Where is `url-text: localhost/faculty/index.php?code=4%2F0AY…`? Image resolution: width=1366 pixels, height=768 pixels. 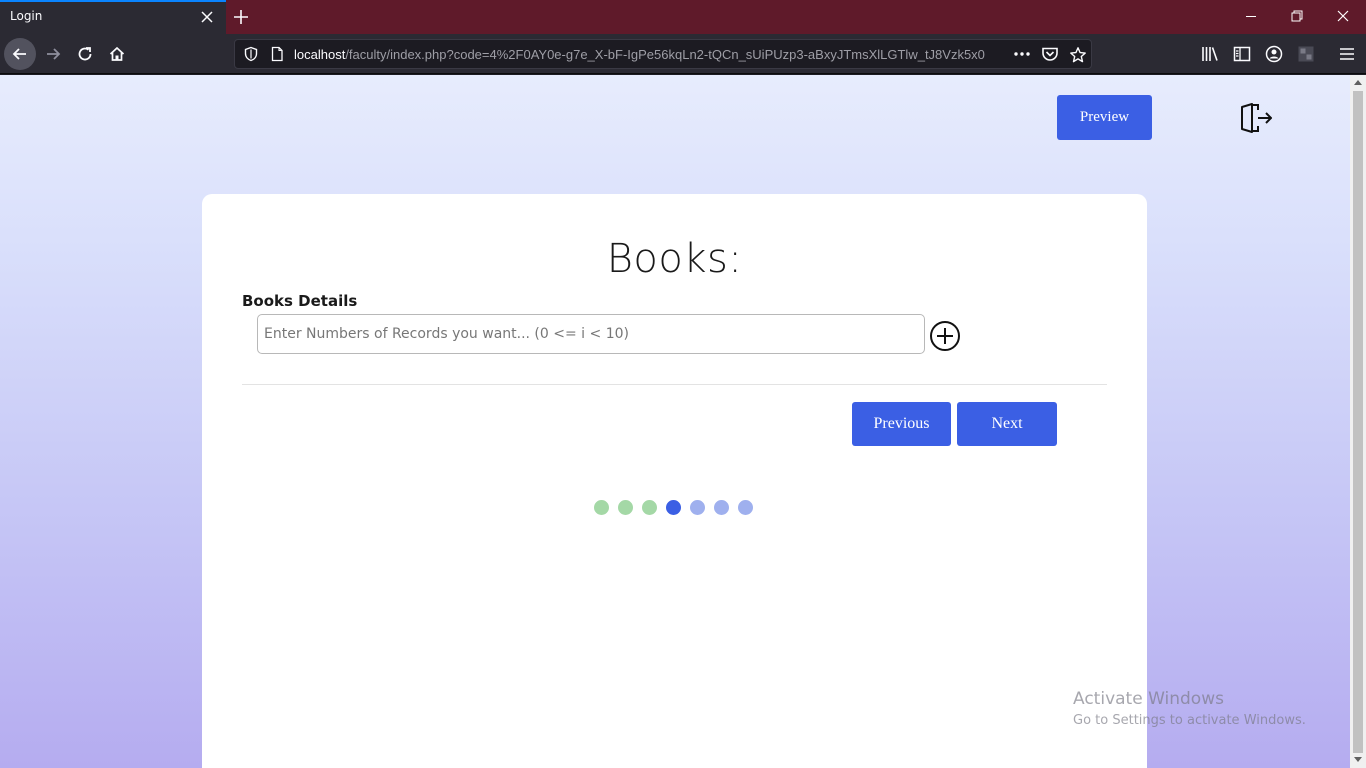
url-text: localhost/faculty/index.php?code=4%2F0AY… is located at coordinates (650, 54).